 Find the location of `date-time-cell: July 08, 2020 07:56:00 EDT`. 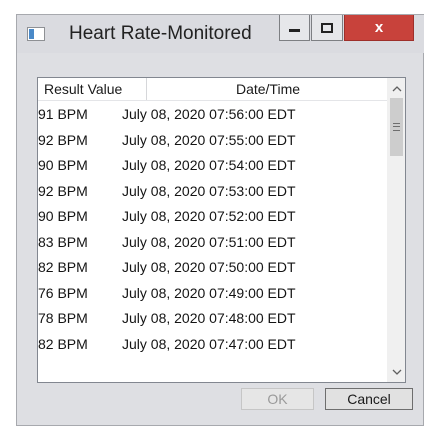

date-time-cell: July 08, 2020 07:56:00 EDT is located at coordinates (209, 114).